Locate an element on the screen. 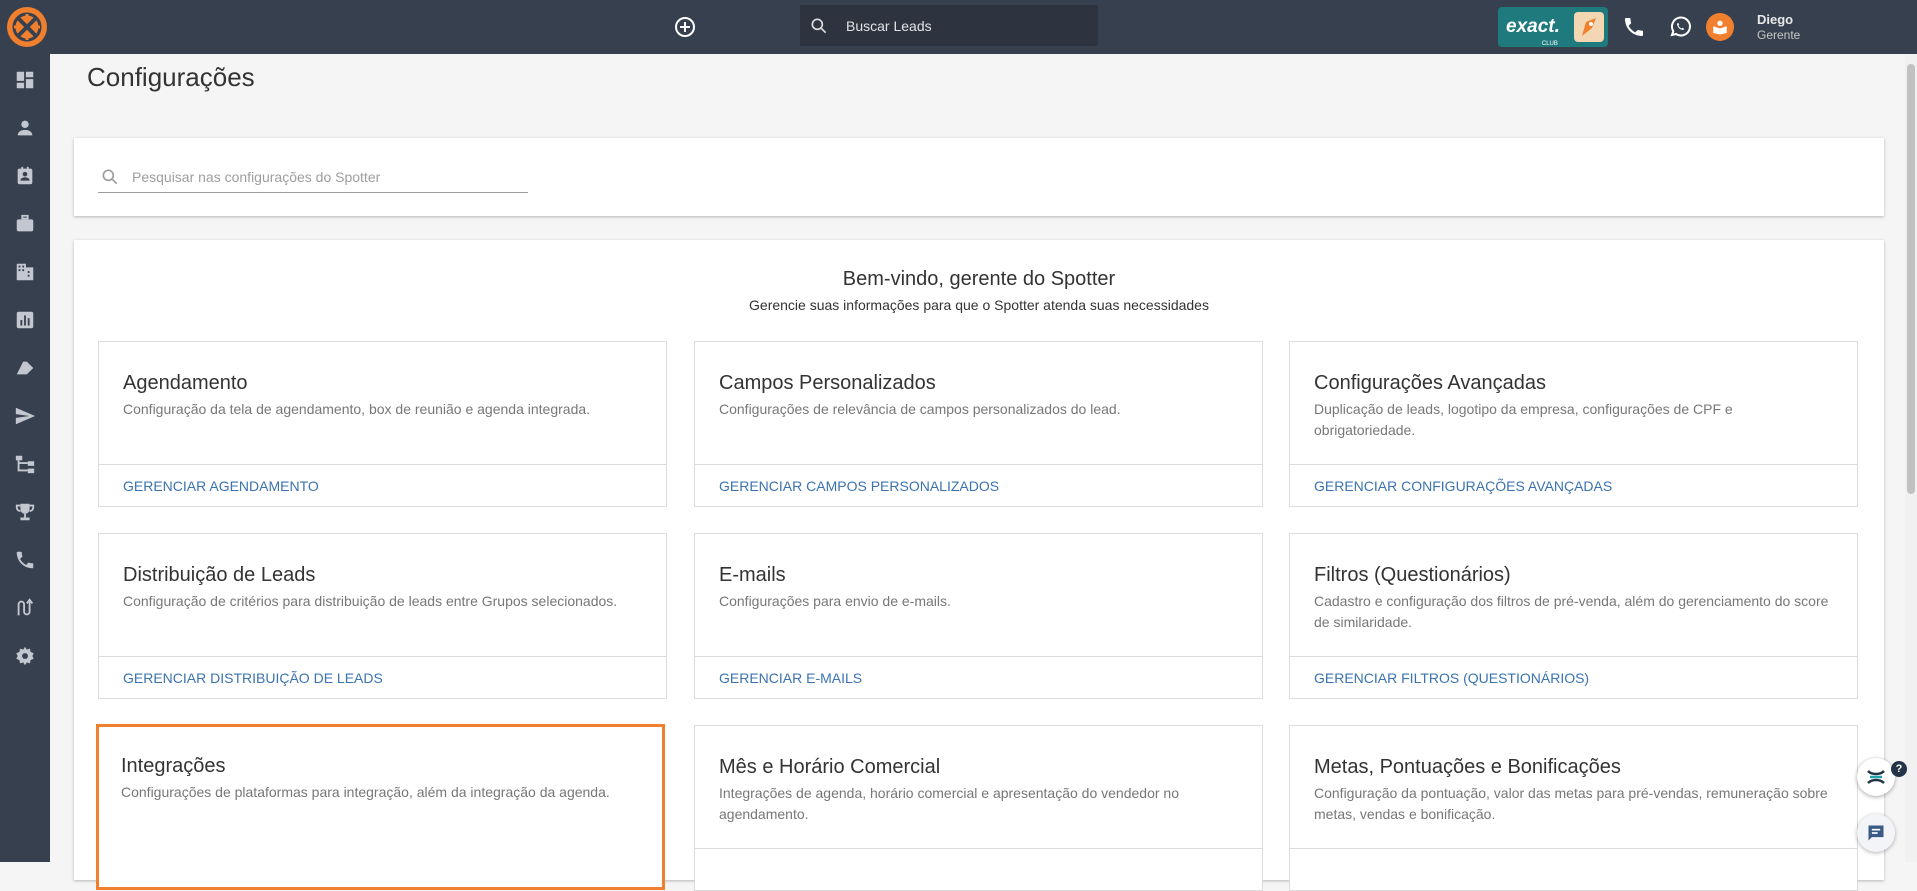 The image size is (1917, 891). tile-title: E-mails is located at coordinates (752, 575).